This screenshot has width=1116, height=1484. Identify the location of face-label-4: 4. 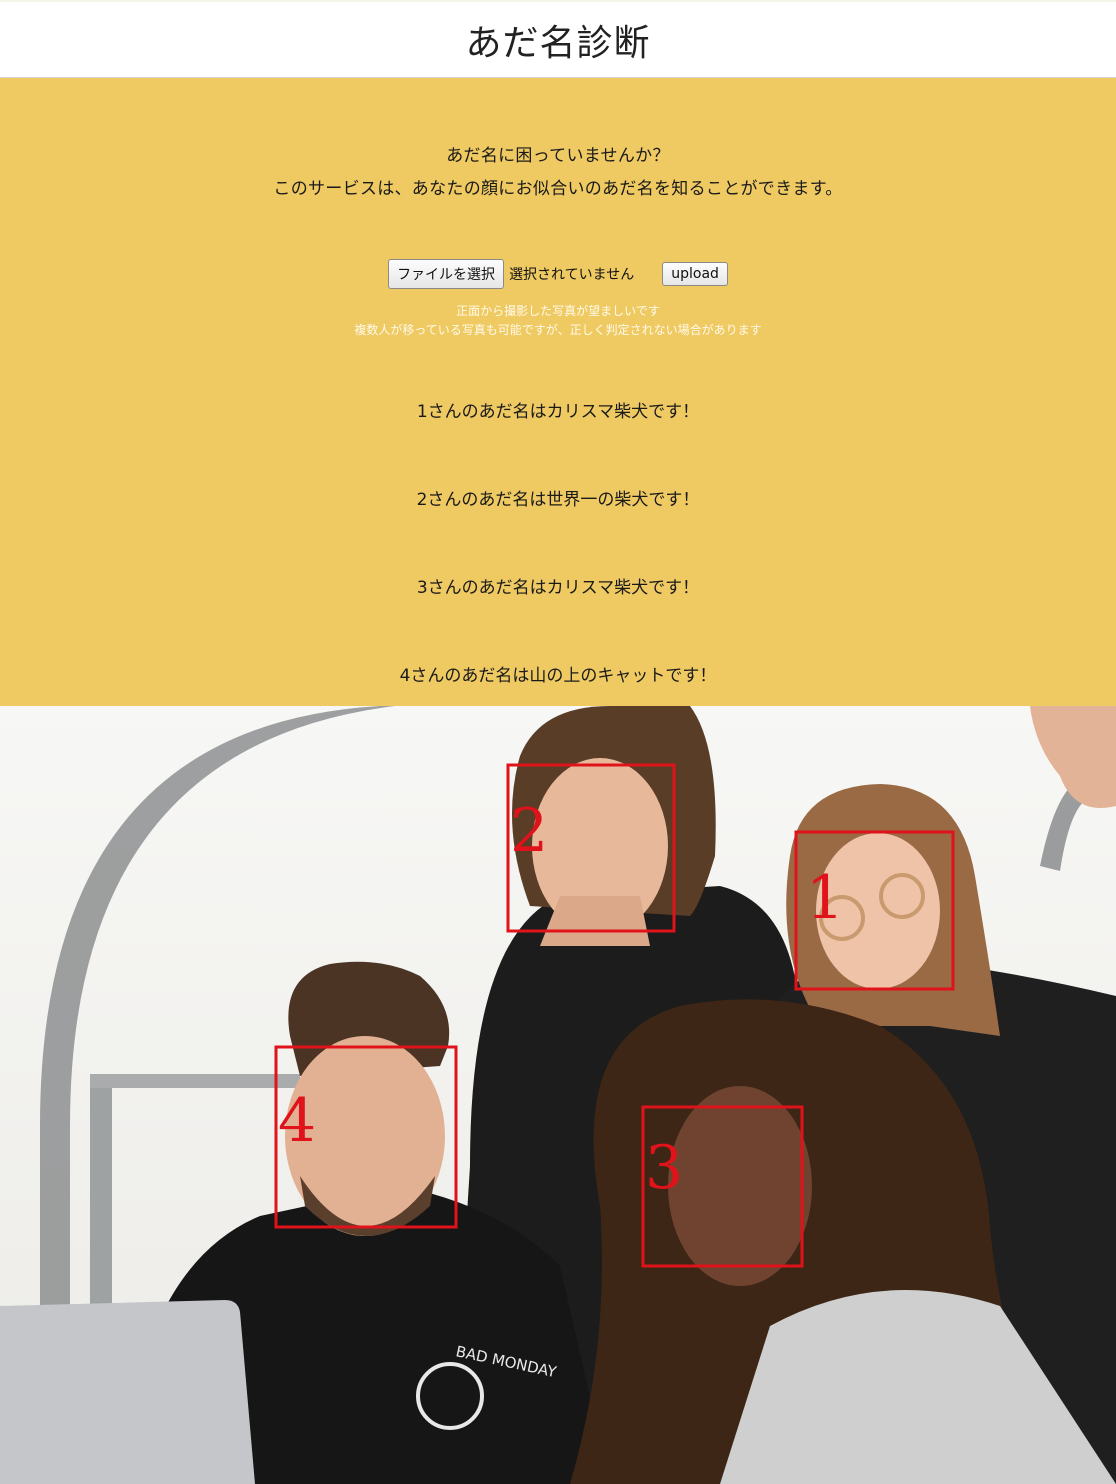
(297, 1121).